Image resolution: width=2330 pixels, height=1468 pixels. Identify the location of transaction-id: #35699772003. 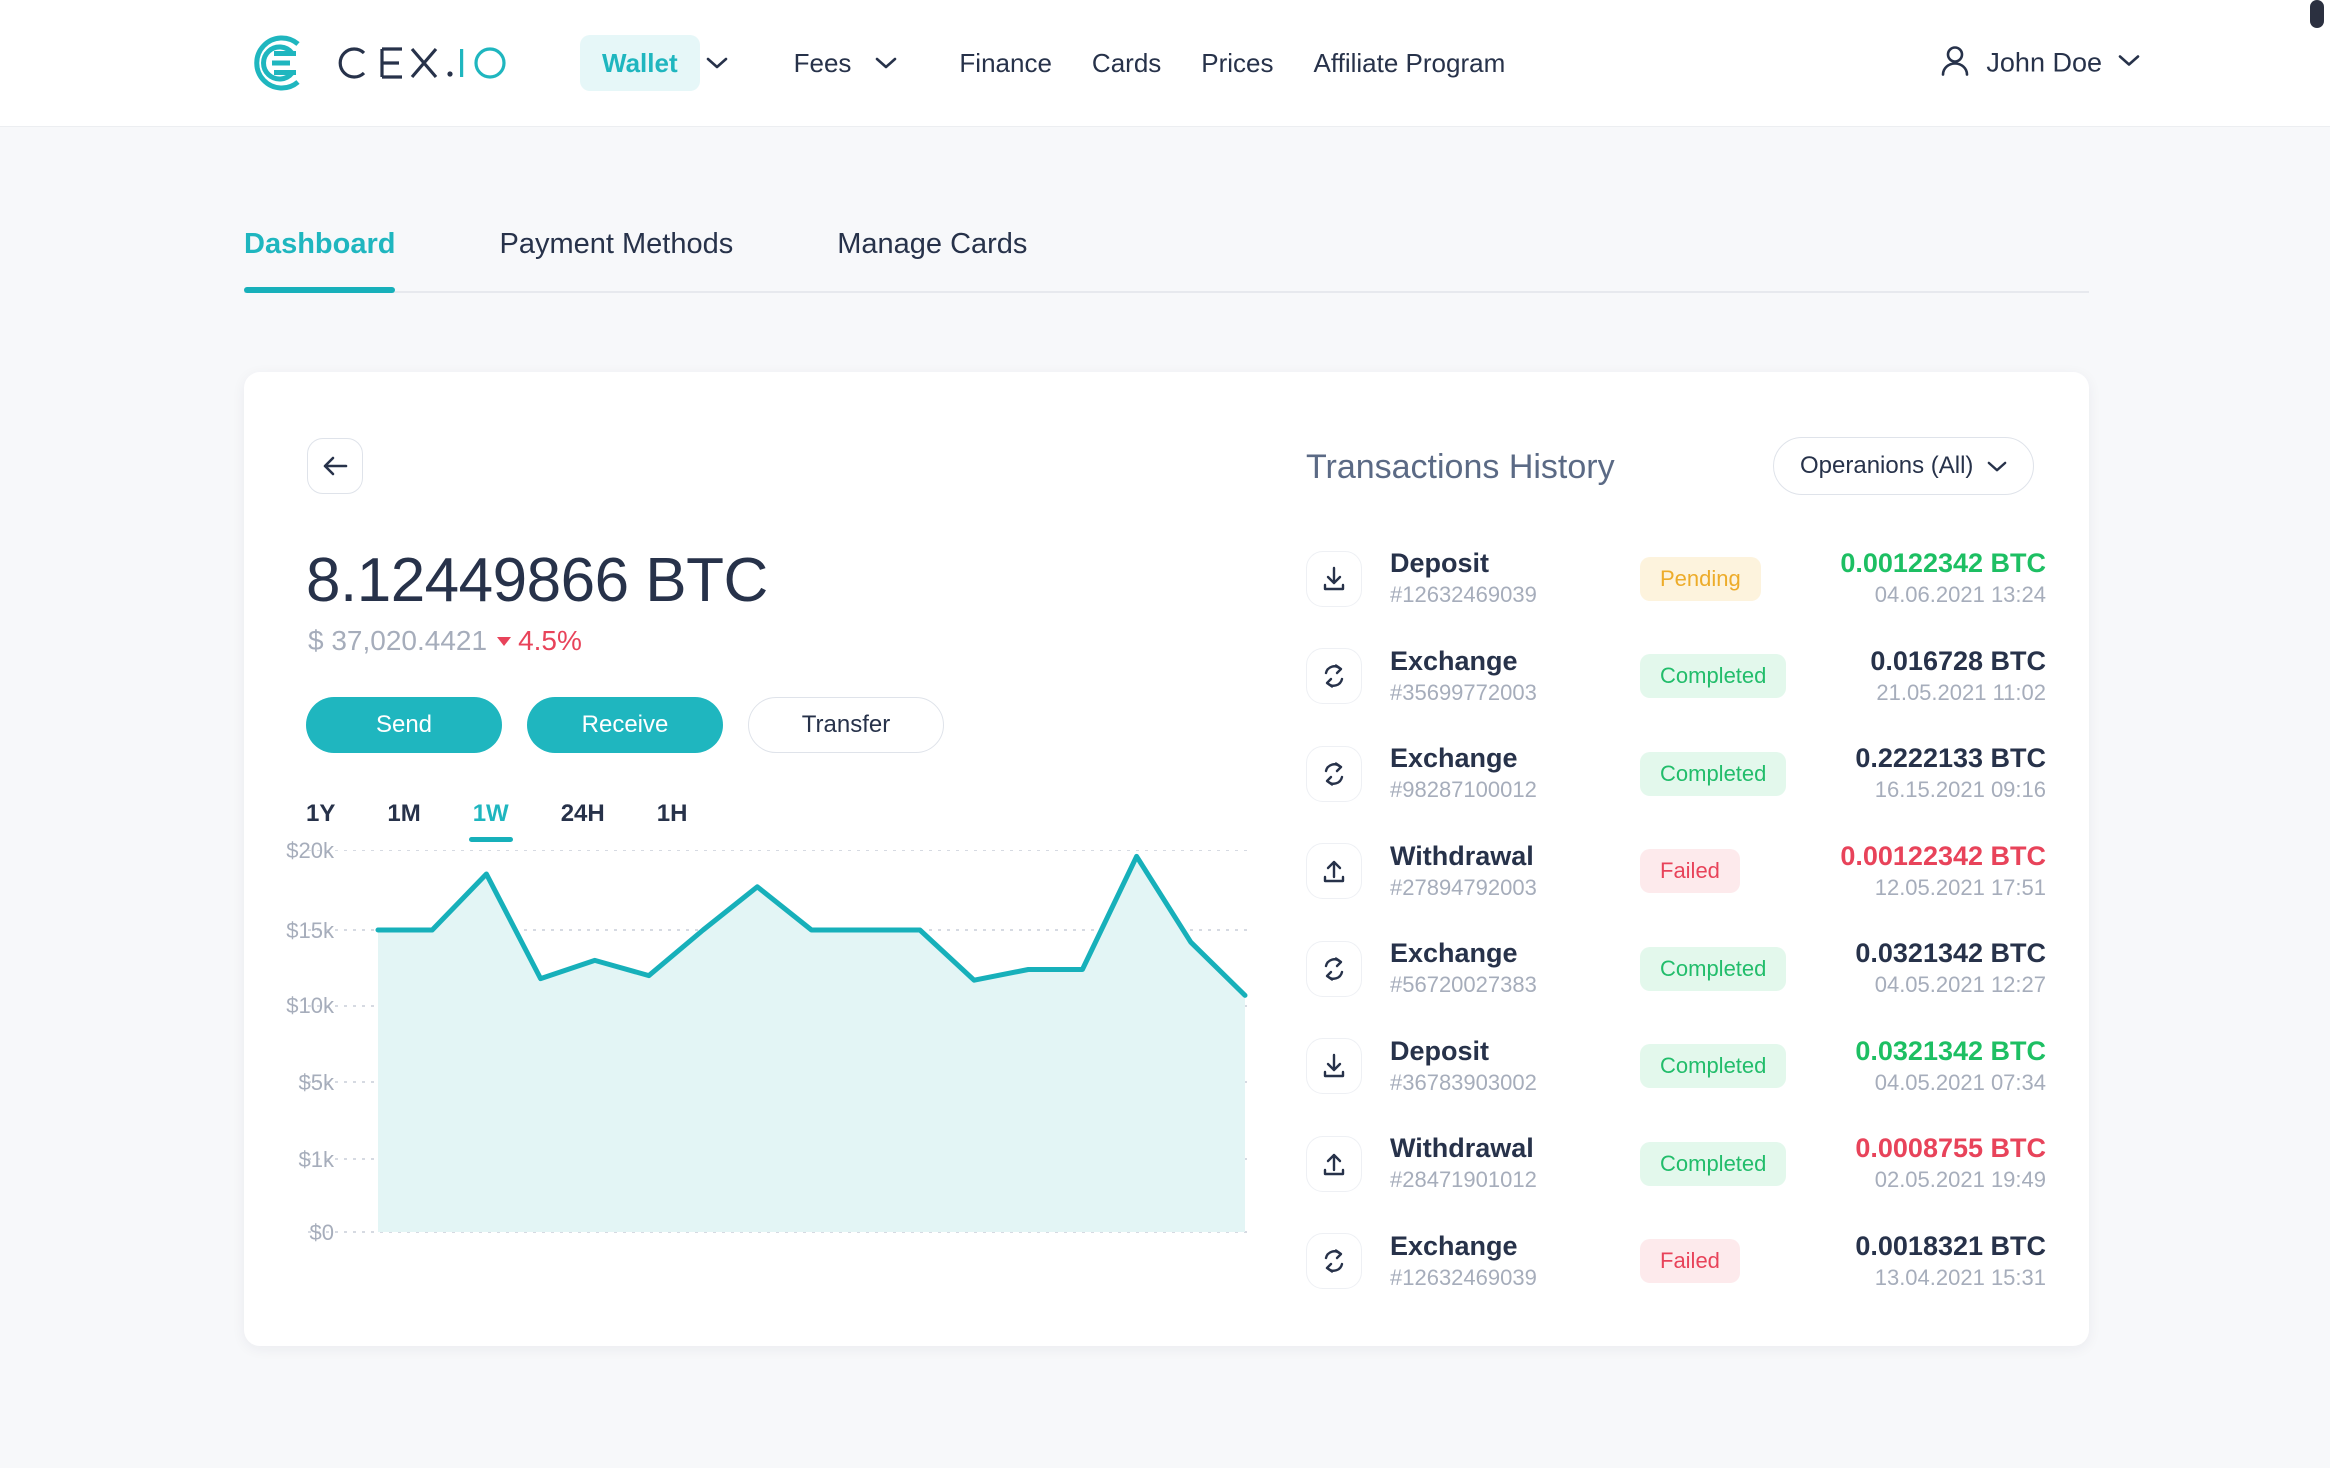
(1463, 692).